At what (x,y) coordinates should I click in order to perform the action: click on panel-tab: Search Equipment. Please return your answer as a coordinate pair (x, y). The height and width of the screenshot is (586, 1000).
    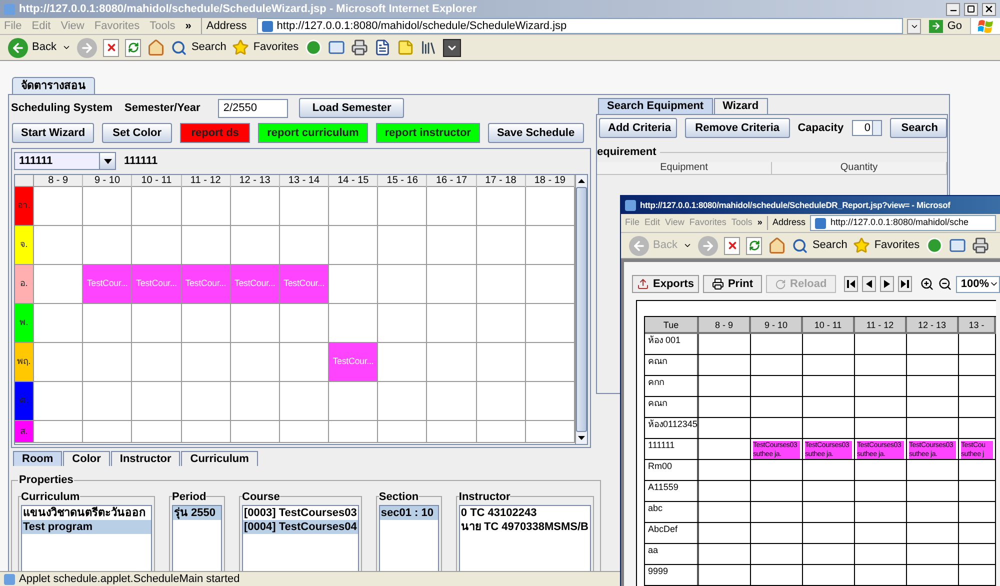
    Looking at the image, I should click on (655, 106).